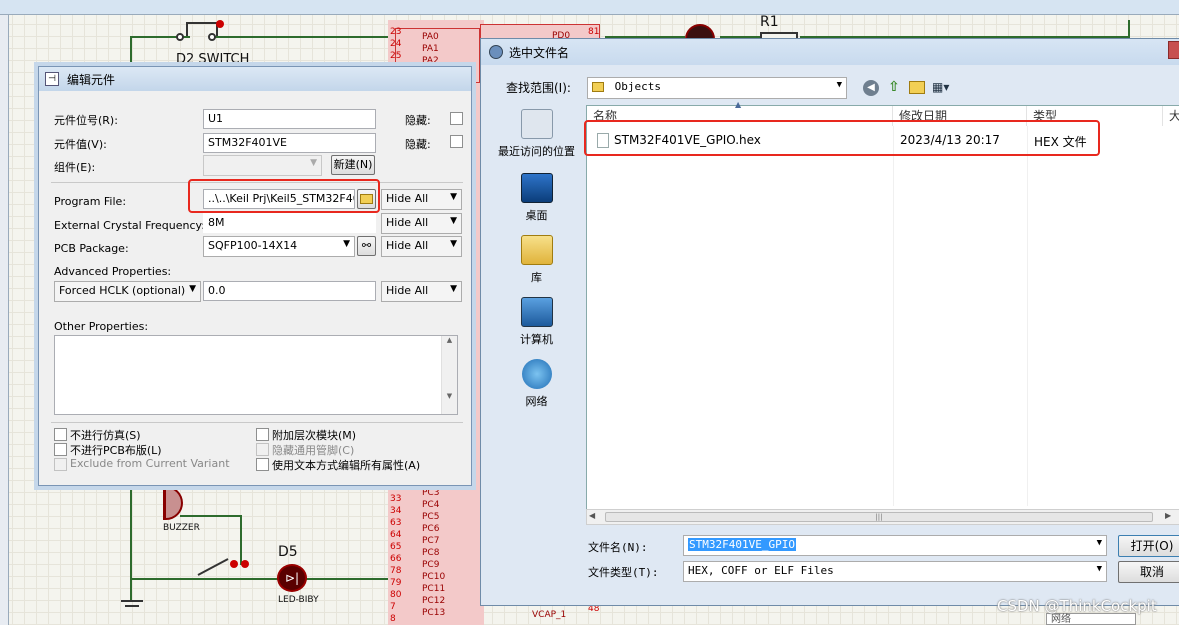 This screenshot has height=625, width=1179. I want to click on binoculars-icon: ⚯, so click(366, 245).